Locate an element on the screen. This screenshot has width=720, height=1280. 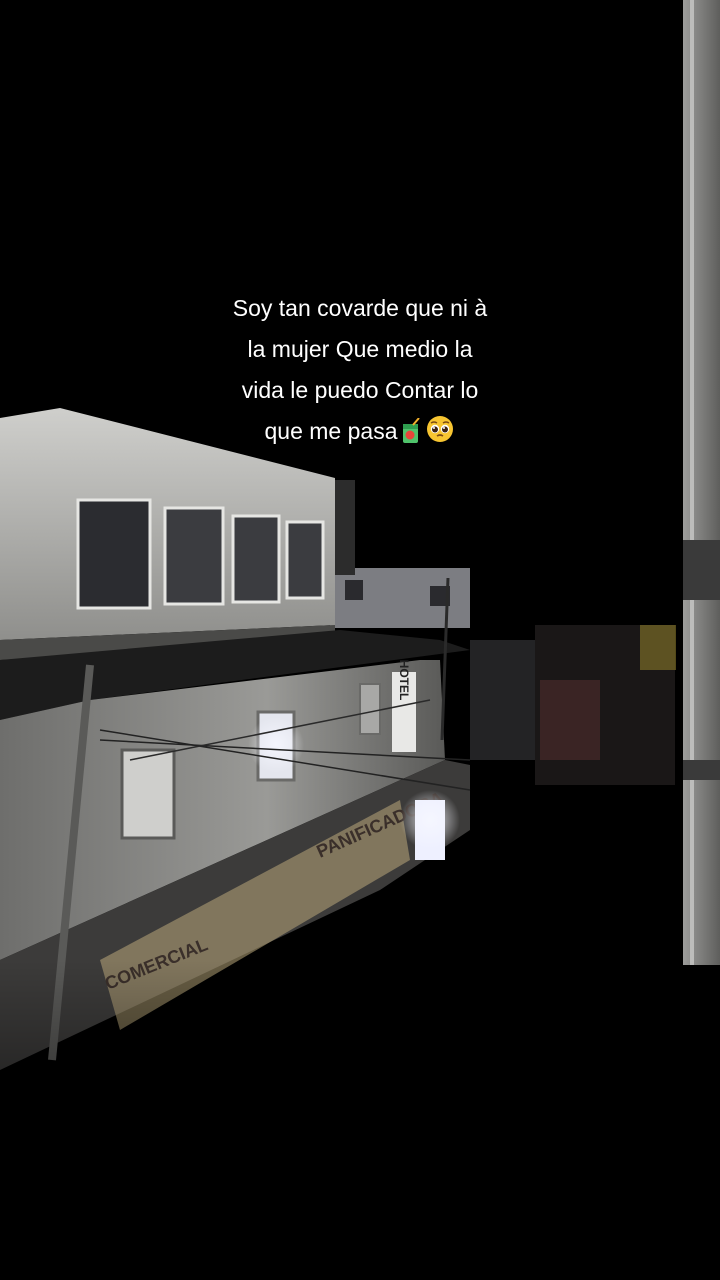
caption-line: la mujer Que medio la is located at coordinates (360, 349).